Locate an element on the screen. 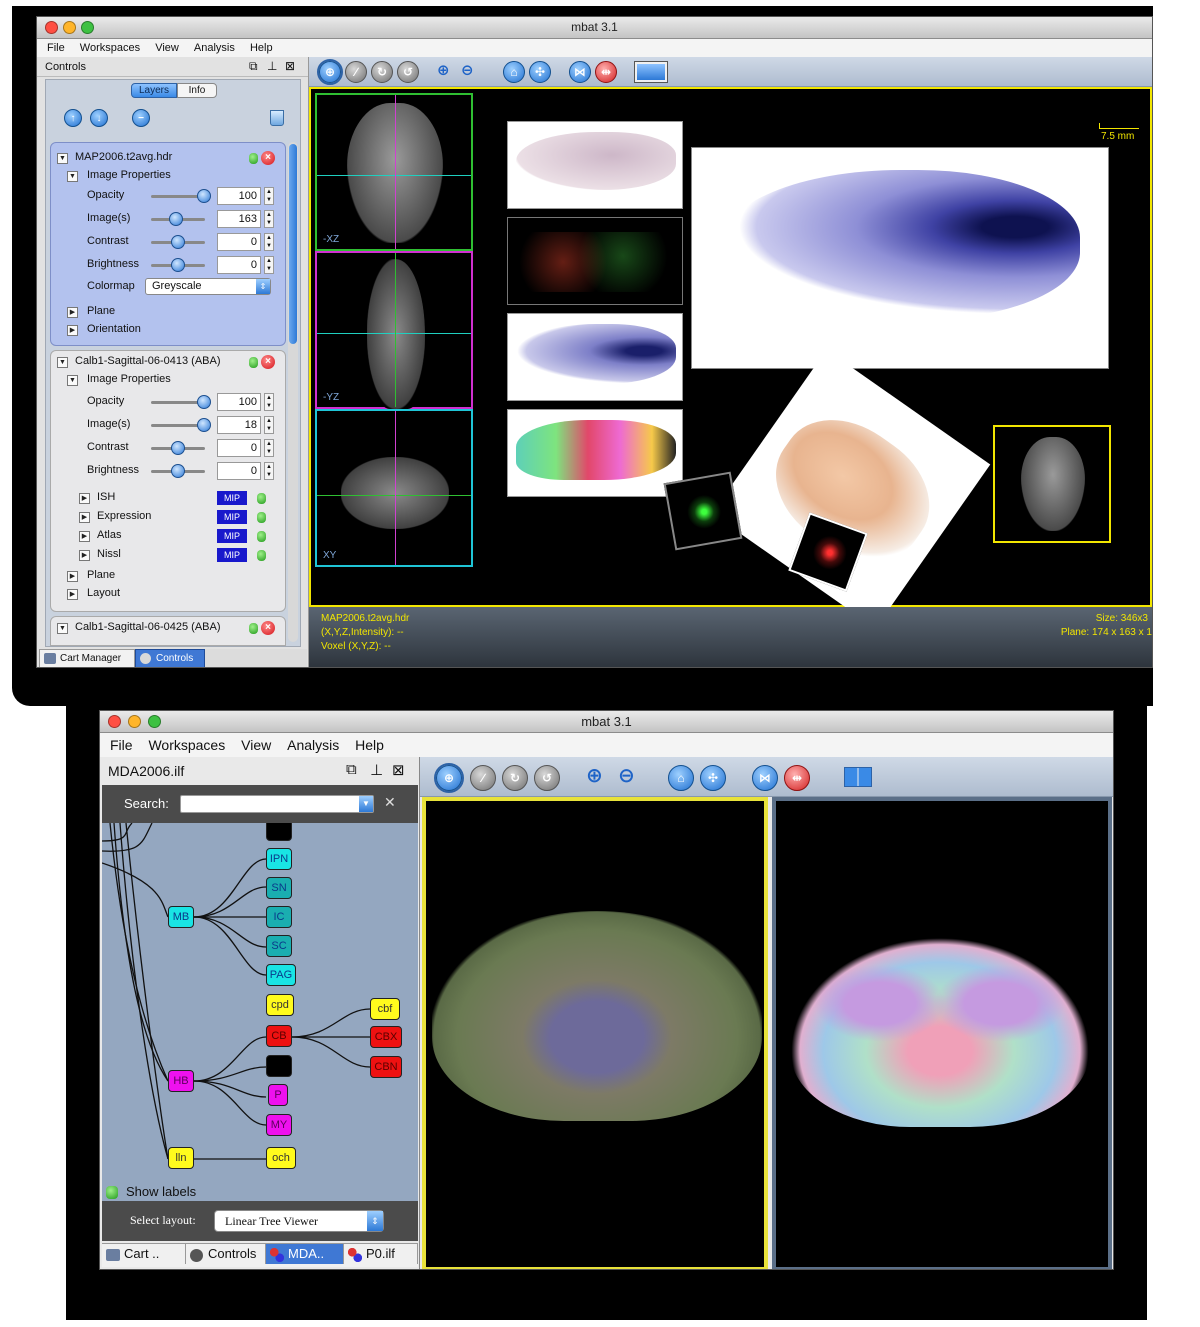 The height and width of the screenshot is (1327, 1200). unlink-icon: ⇹ is located at coordinates (797, 778).